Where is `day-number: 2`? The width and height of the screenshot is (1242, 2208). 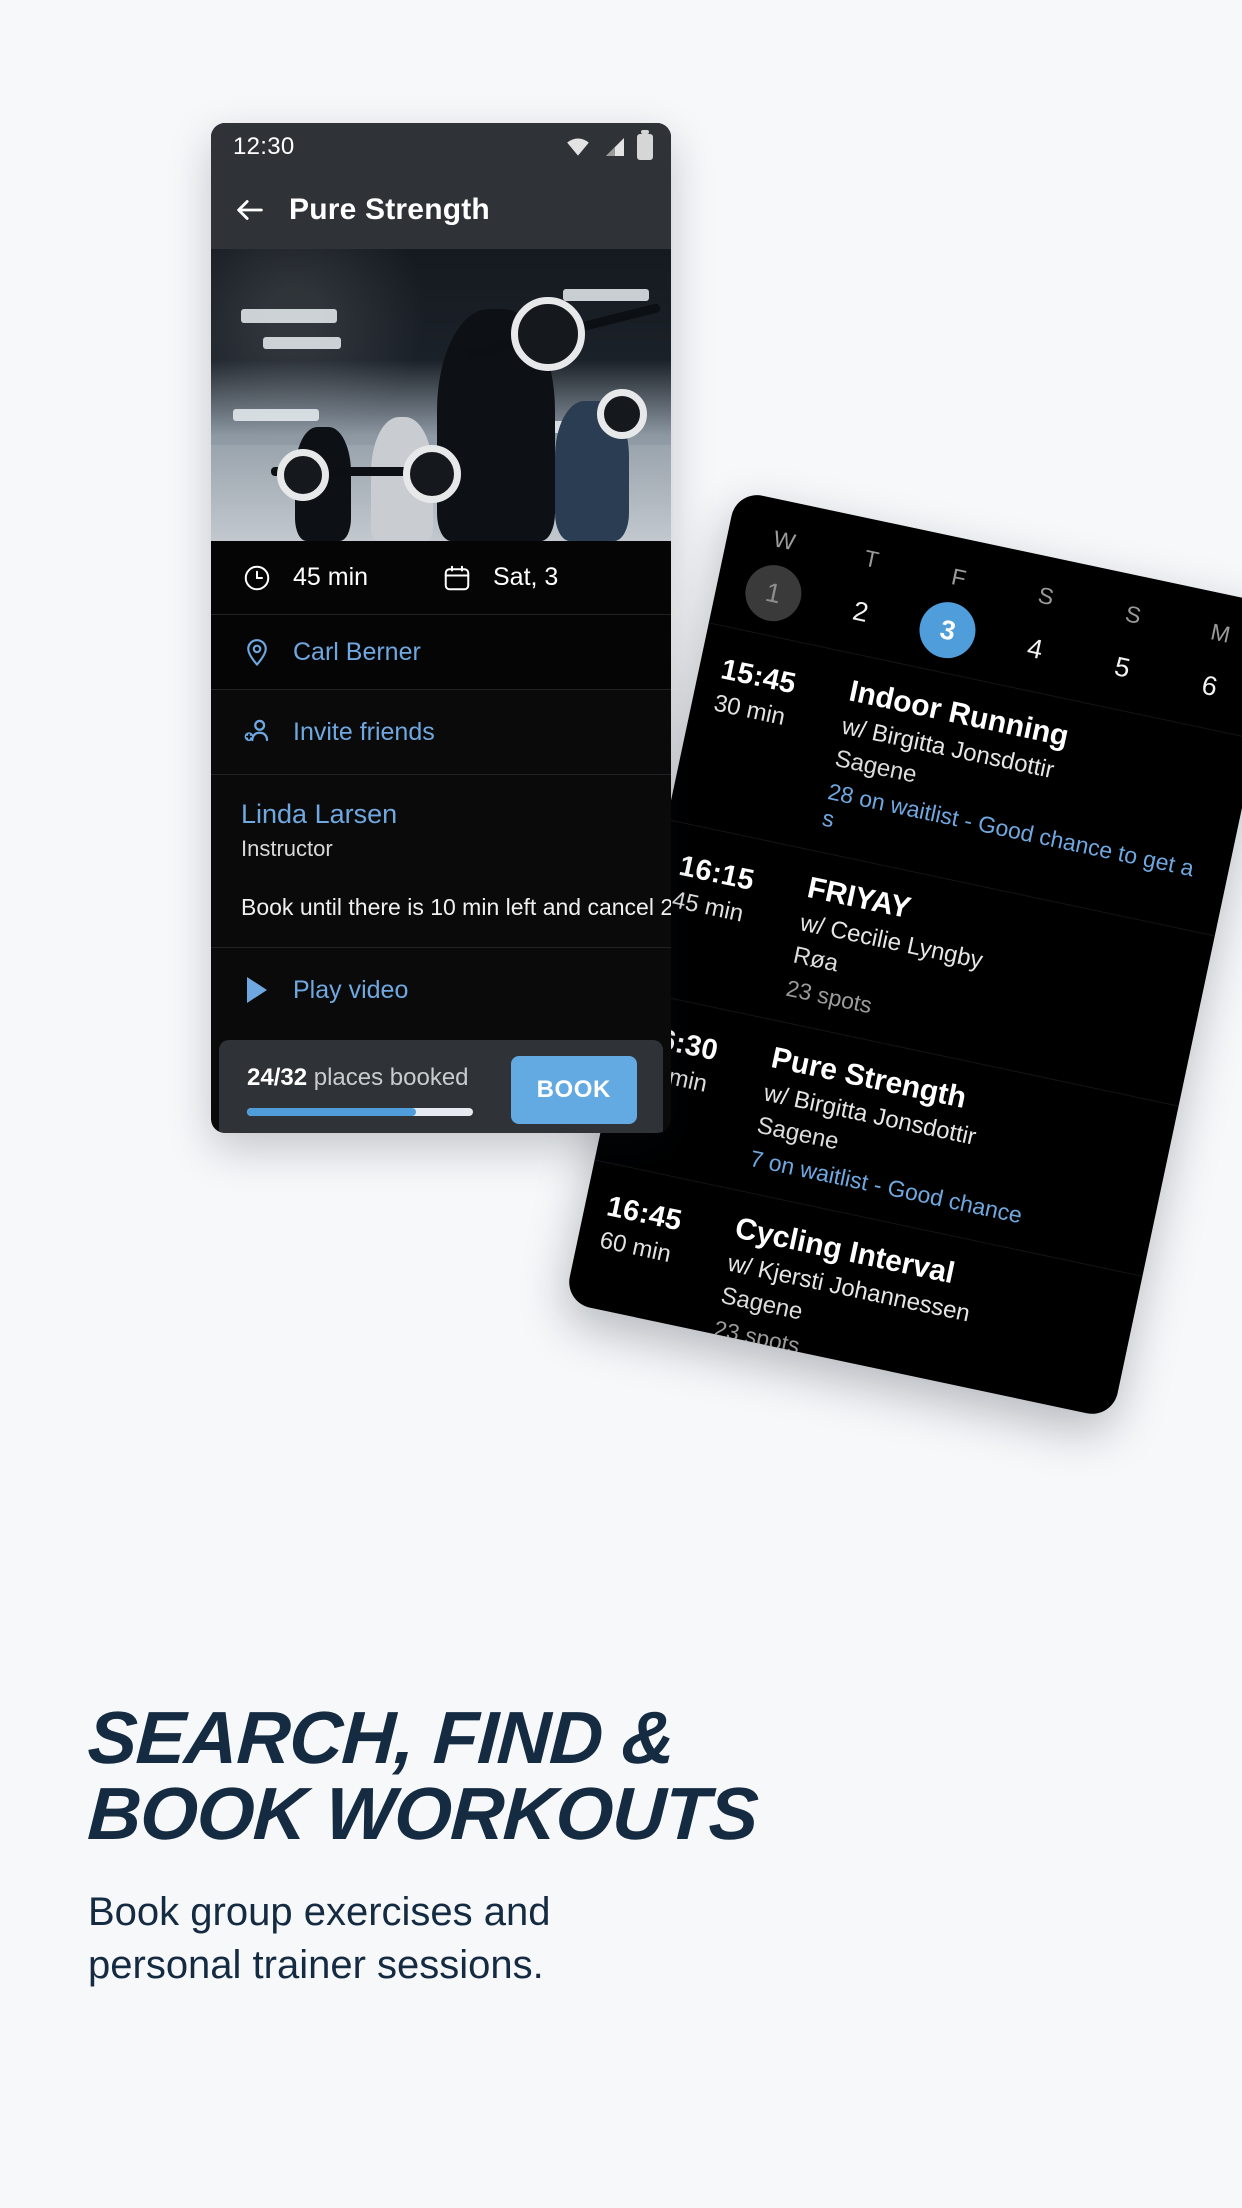 day-number: 2 is located at coordinates (861, 611).